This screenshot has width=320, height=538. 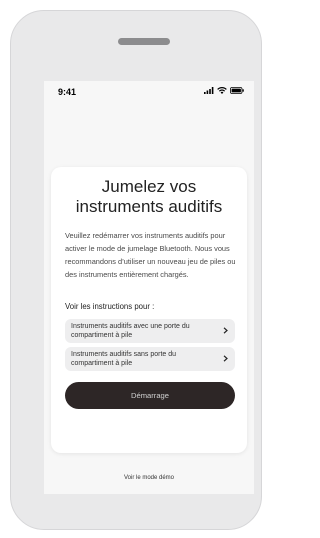 What do you see at coordinates (209, 90) in the screenshot?
I see `signal-icon` at bounding box center [209, 90].